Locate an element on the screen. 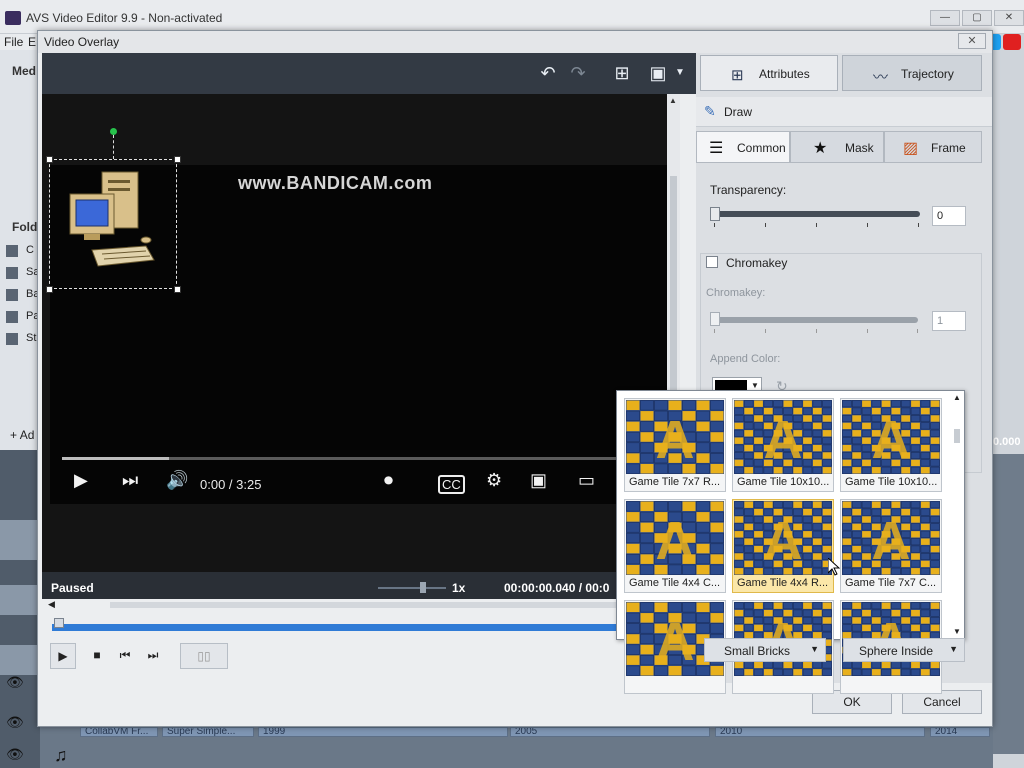 Image resolution: width=1024 pixels, height=768 pixels. youtube-icon is located at coordinates (1012, 42).